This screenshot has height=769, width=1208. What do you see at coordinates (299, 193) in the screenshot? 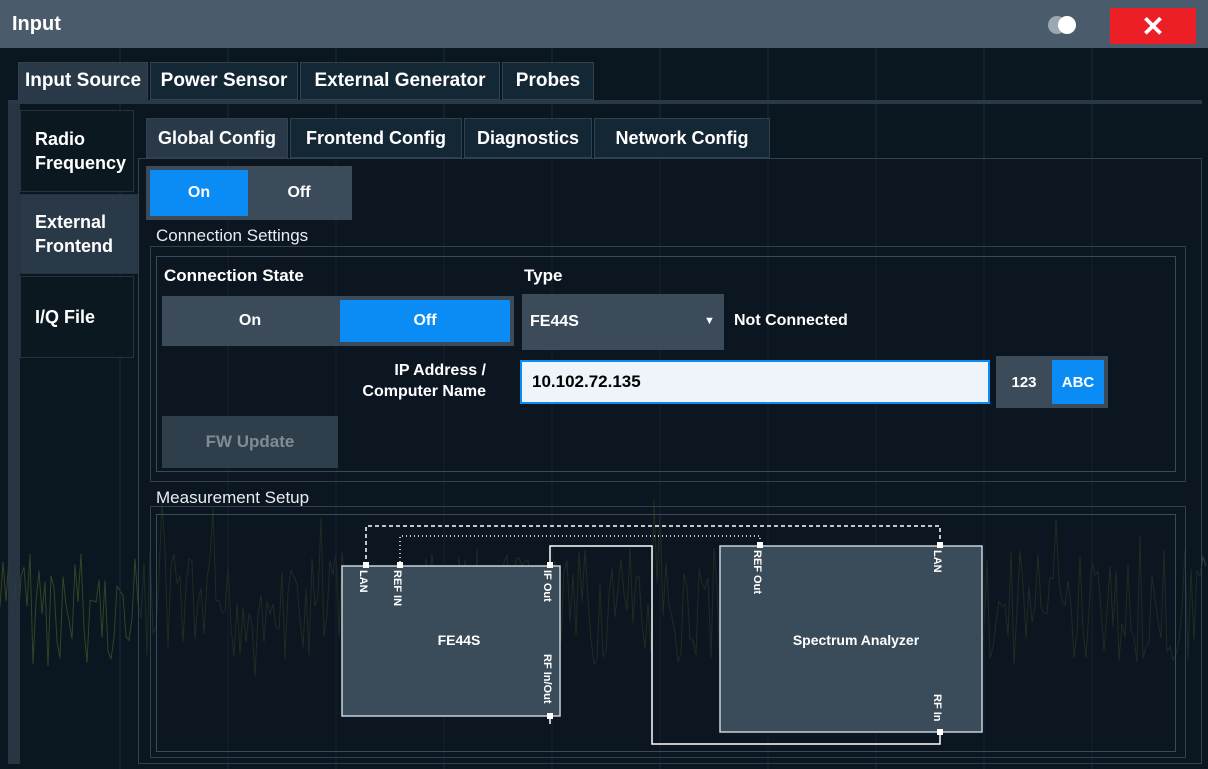
I see `frontend-off-button: Off` at bounding box center [299, 193].